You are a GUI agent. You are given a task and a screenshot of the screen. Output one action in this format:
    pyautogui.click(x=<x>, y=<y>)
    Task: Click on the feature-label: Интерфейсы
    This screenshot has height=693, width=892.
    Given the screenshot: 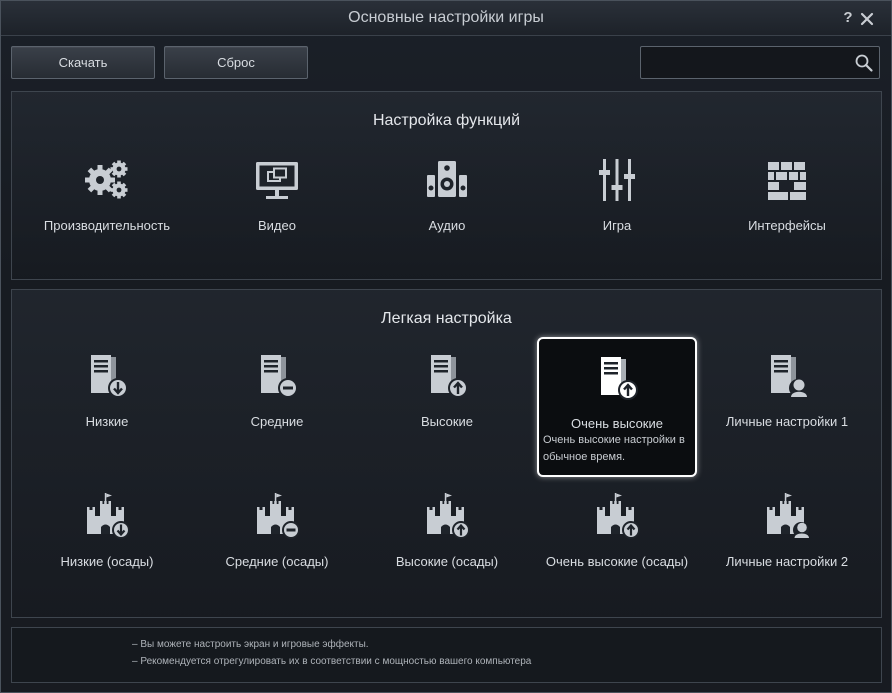 What is the action you would take?
    pyautogui.click(x=787, y=225)
    